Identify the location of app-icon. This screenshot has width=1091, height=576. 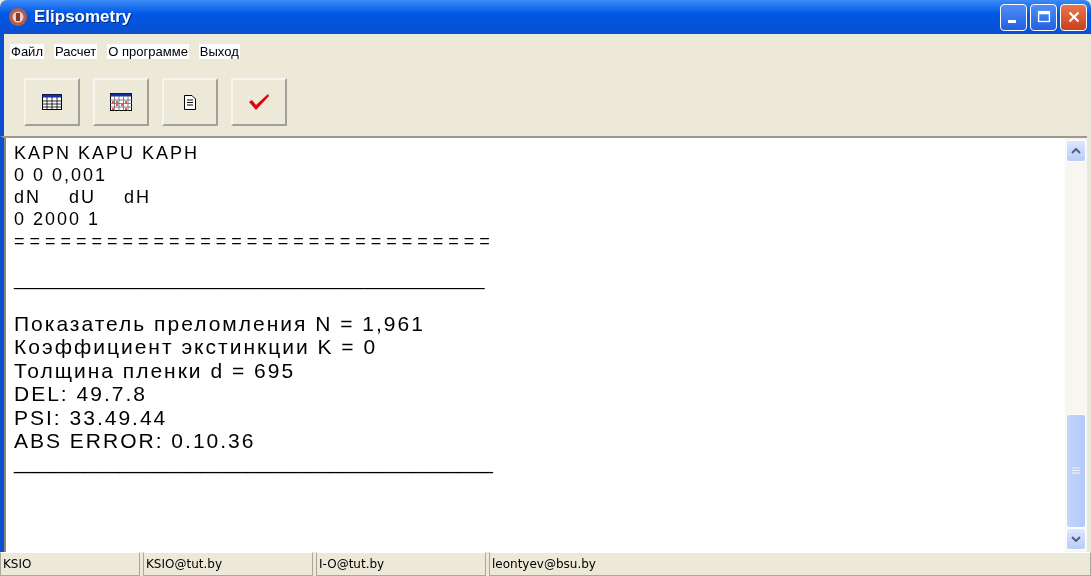
(18, 17).